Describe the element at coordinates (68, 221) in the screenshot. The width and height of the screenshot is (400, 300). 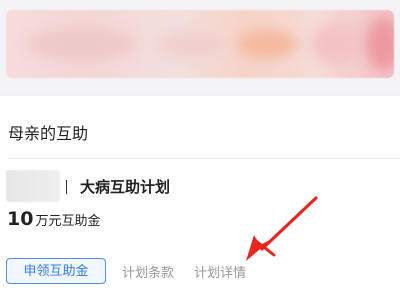
I see `amount-unit: 万元互助金` at that location.